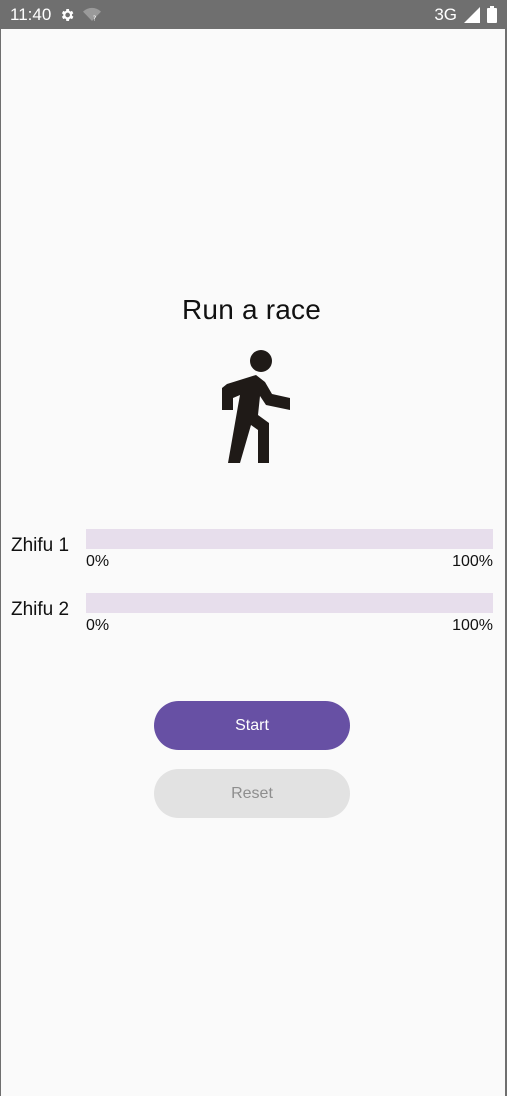  Describe the element at coordinates (252, 793) in the screenshot. I see `reset-button: Reset` at that location.